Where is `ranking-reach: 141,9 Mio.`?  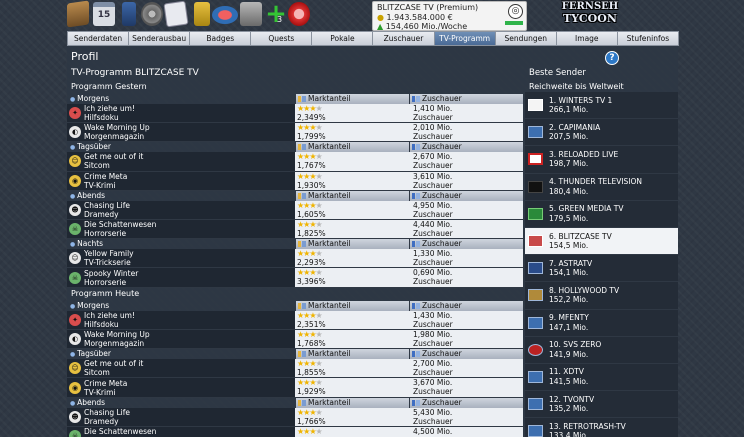
ranking-reach: 141,9 Mio. is located at coordinates (569, 354).